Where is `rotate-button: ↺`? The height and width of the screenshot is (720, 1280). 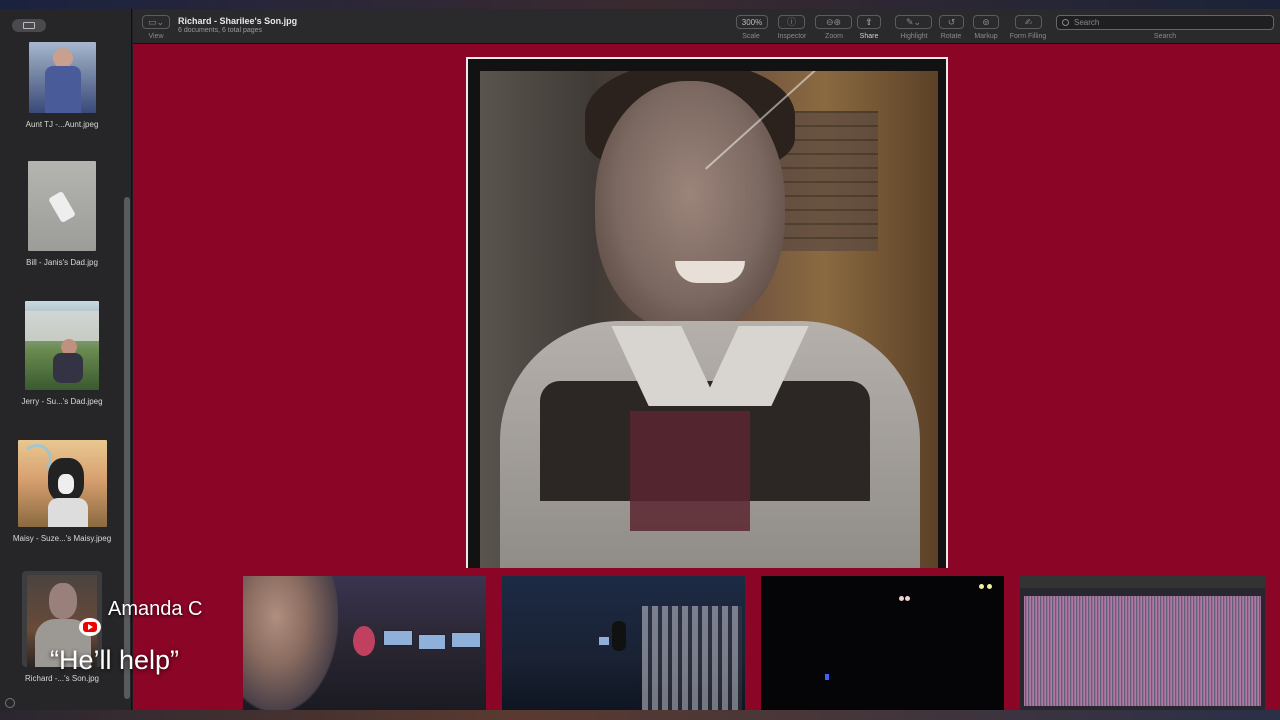 rotate-button: ↺ is located at coordinates (951, 22).